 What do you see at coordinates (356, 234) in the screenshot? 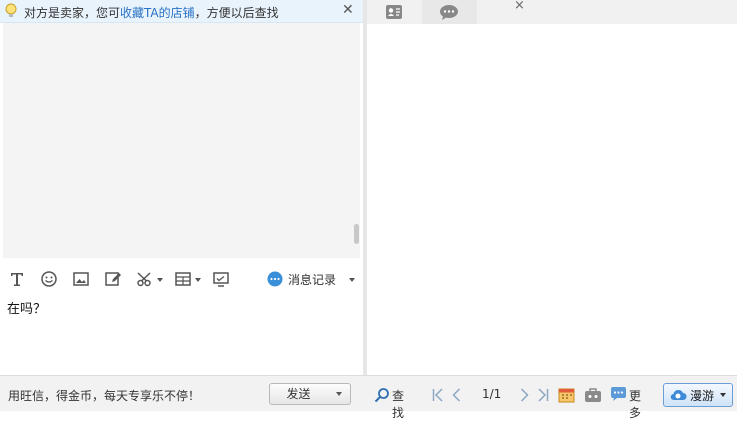
I see `message-scrollbar` at bounding box center [356, 234].